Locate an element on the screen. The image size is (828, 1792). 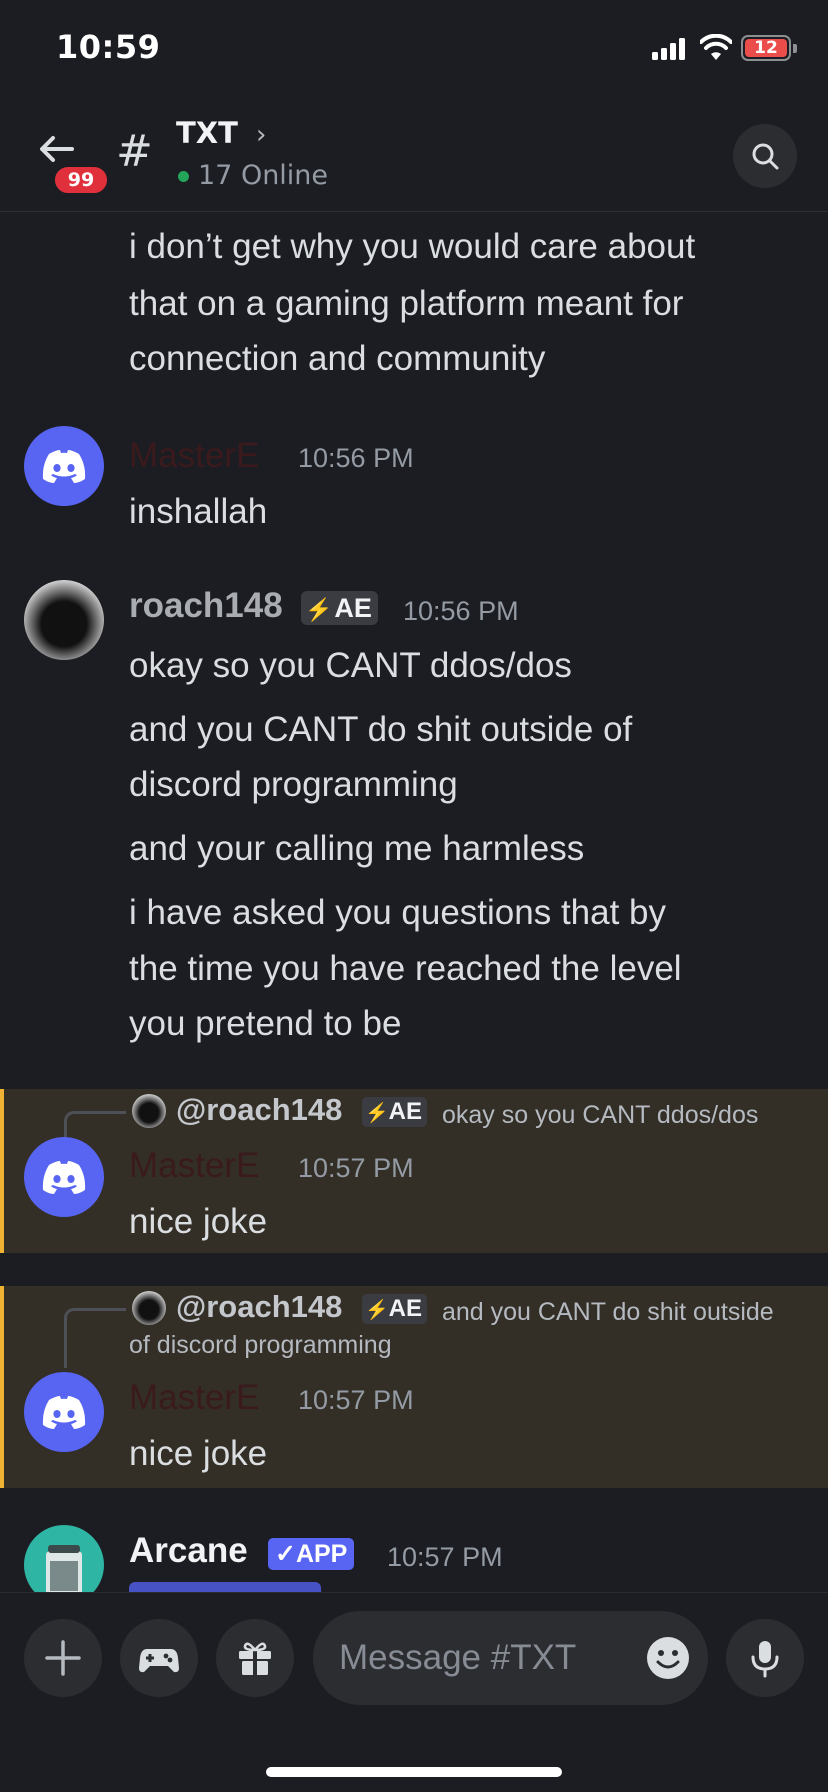
search-button is located at coordinates (765, 156).